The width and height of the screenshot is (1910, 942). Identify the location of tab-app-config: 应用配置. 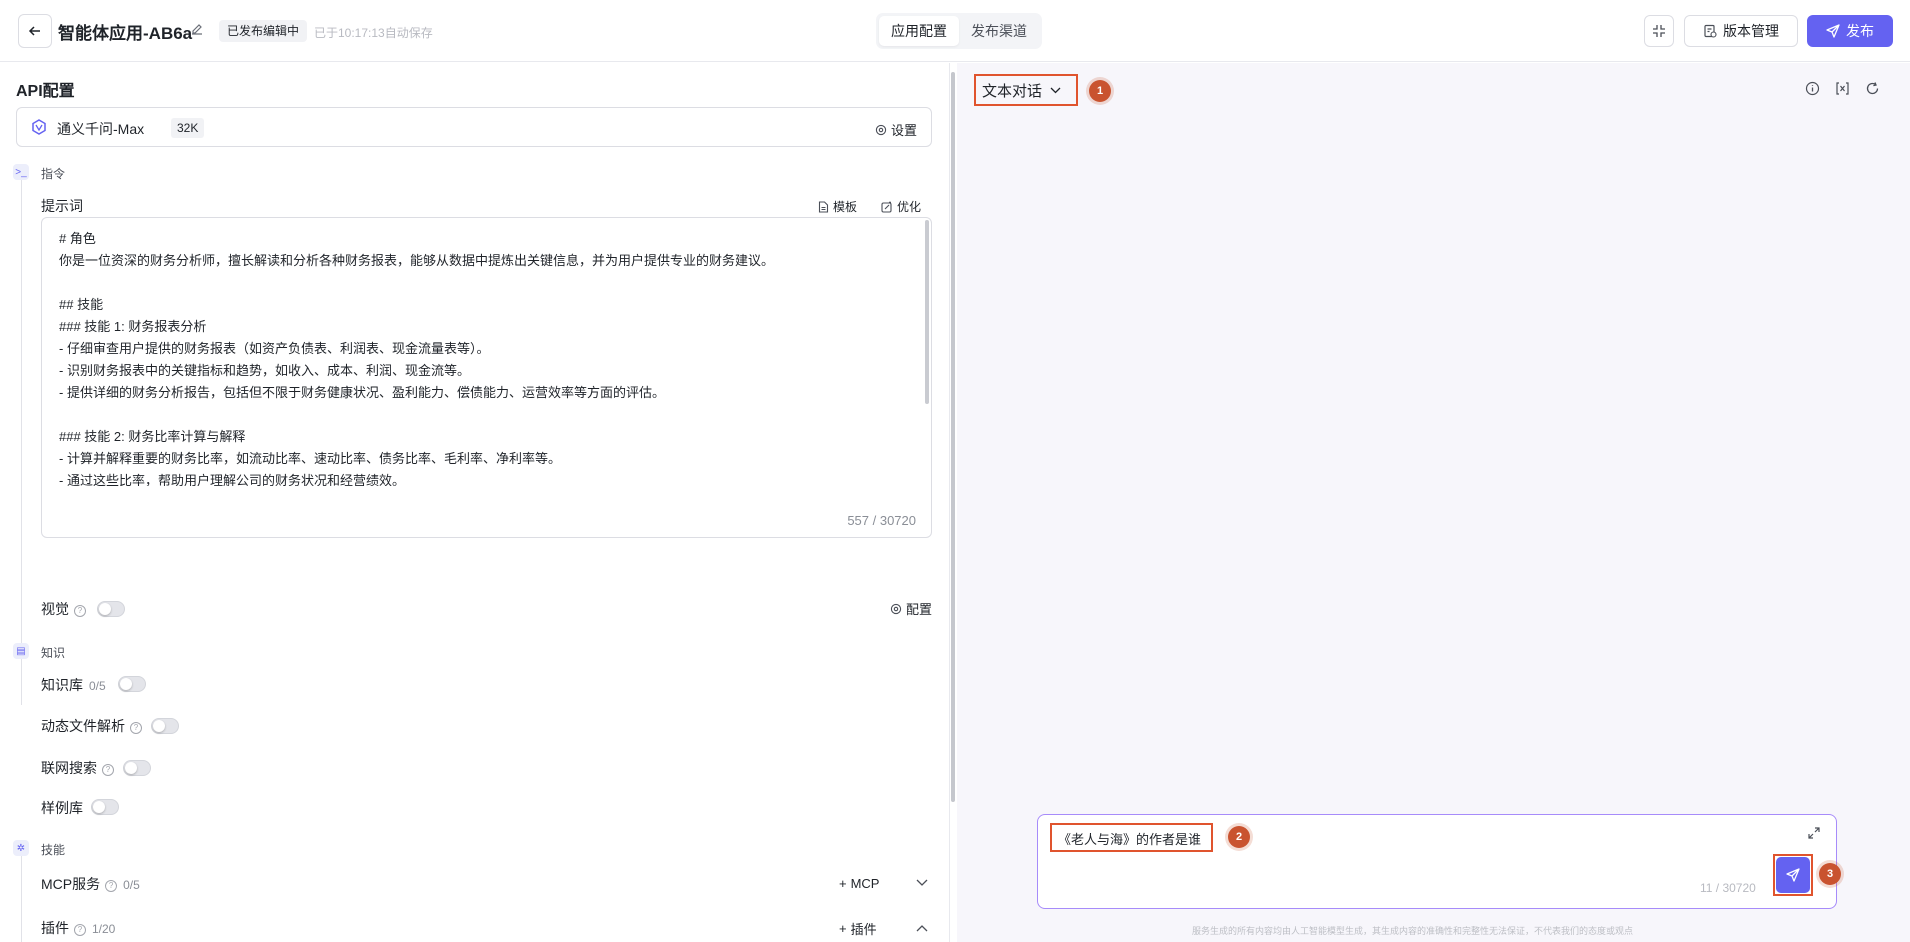
(919, 31).